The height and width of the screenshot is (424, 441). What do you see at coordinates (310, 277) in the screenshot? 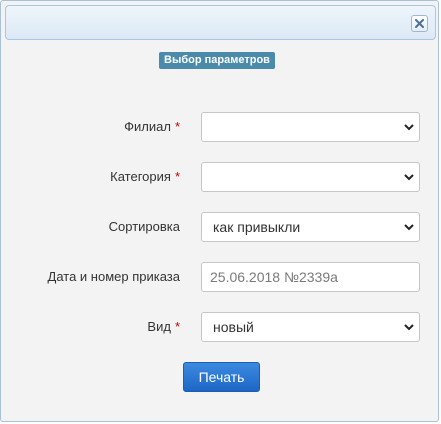
I see `order-date-number-input` at bounding box center [310, 277].